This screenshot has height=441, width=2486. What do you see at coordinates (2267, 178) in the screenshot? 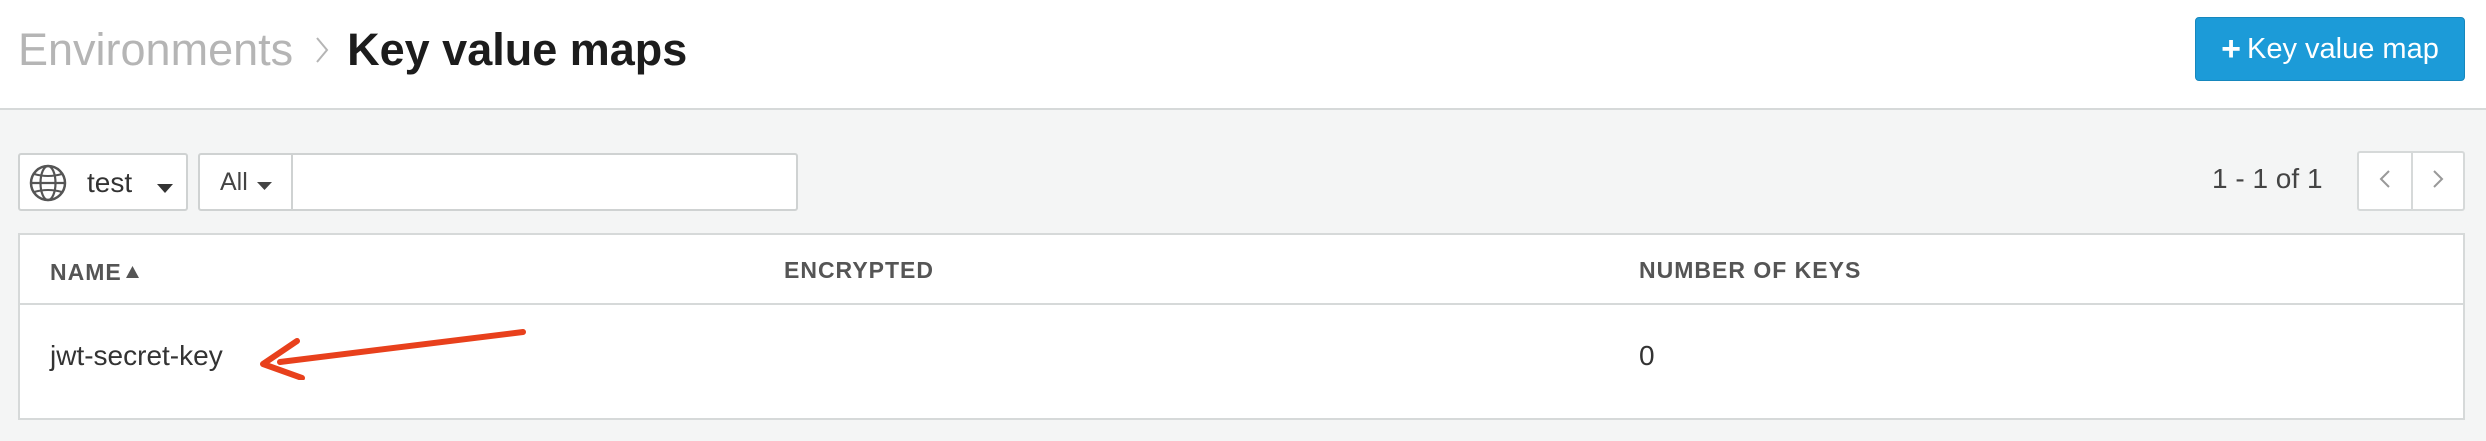
I see `pagination-summary: 1 - 1 of 1` at bounding box center [2267, 178].